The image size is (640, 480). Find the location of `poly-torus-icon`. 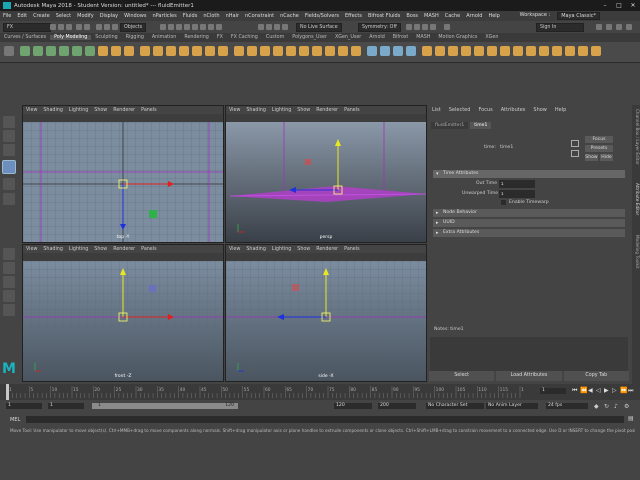

poly-torus-icon is located at coordinates (77, 51).